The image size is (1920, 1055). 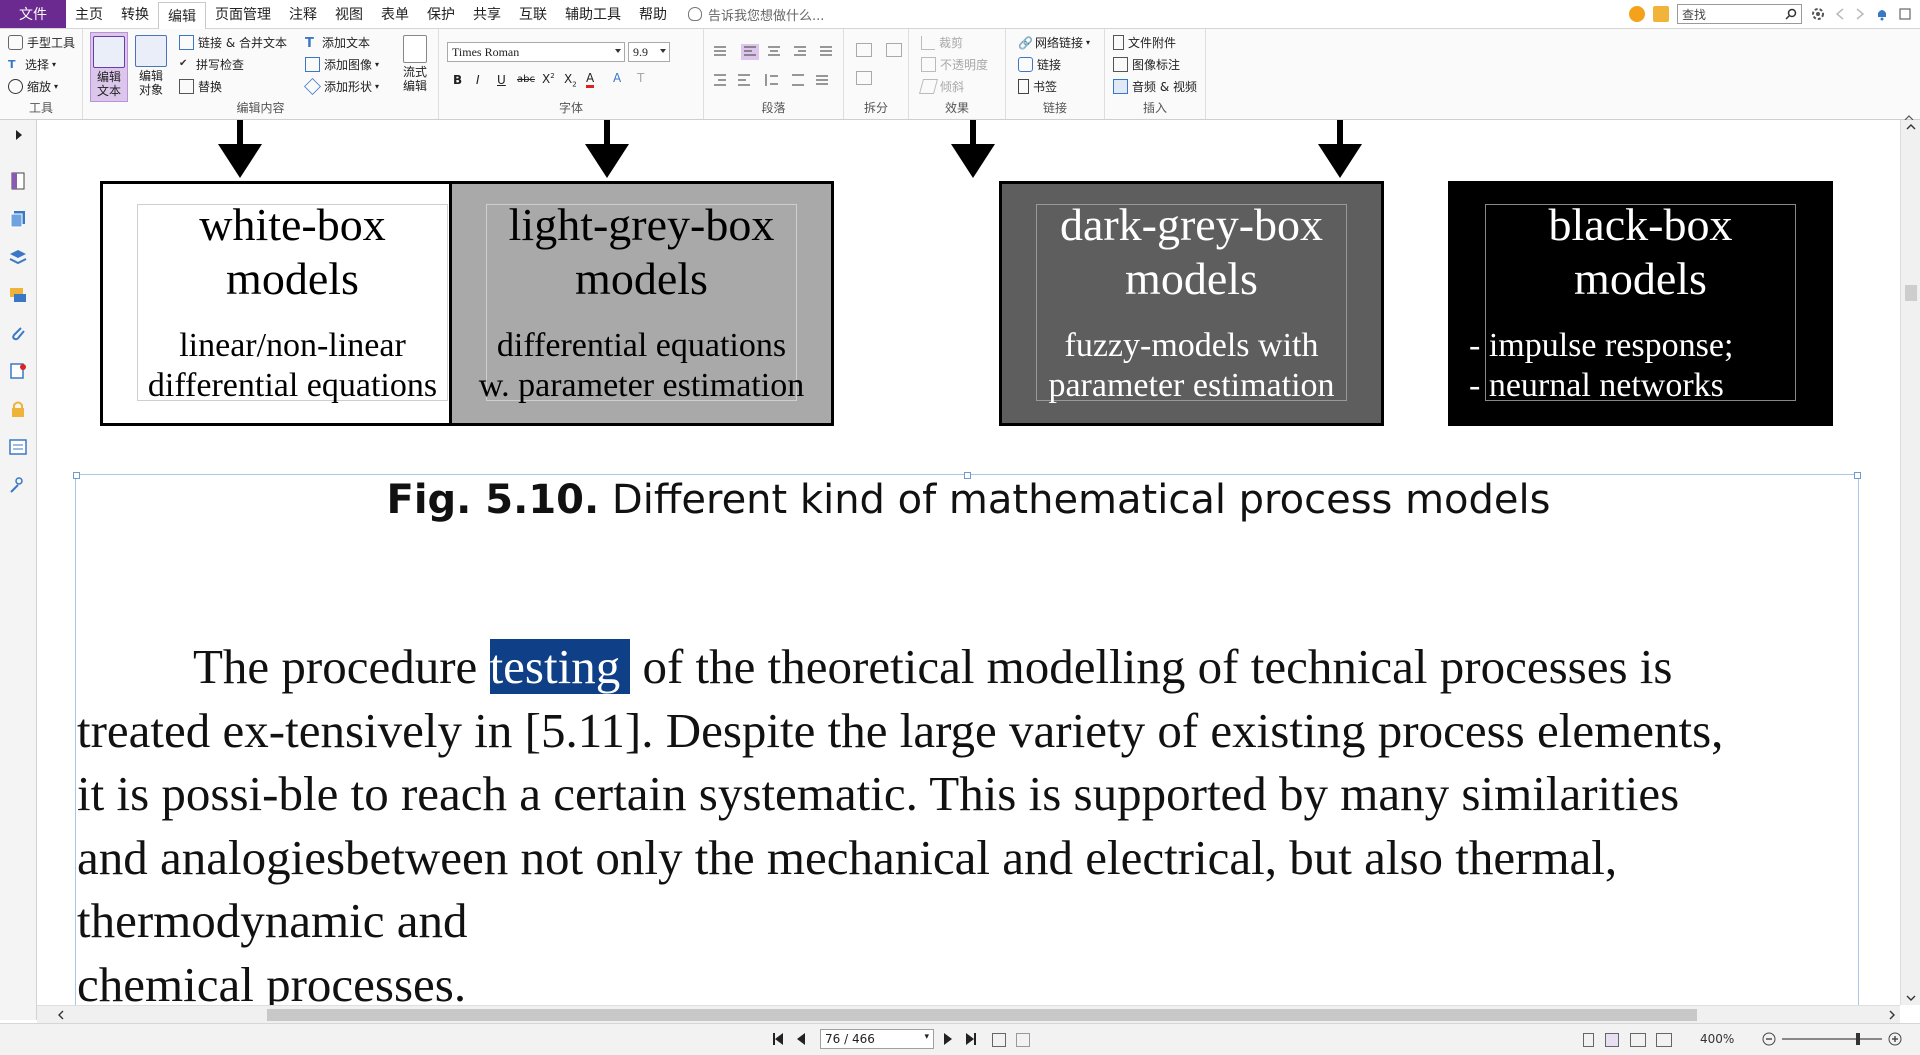 I want to click on left-sidebar, so click(x=18, y=570).